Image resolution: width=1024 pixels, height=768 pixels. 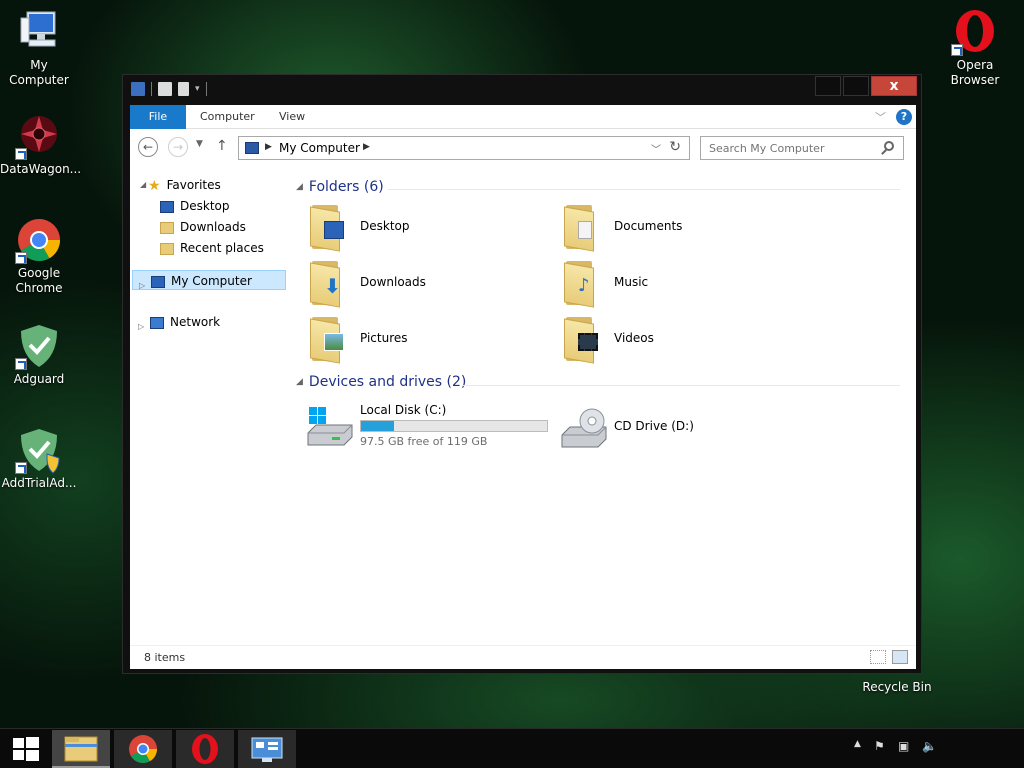 What do you see at coordinates (385, 226) in the screenshot?
I see `folder-label: Desktop` at bounding box center [385, 226].